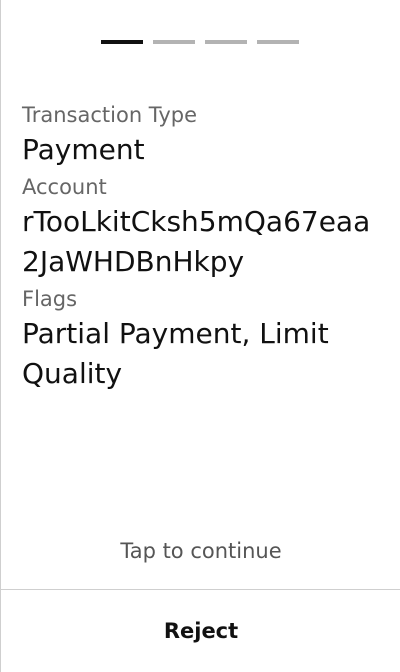 The height and width of the screenshot is (672, 400). I want to click on reject-button: Reject, so click(200, 631).